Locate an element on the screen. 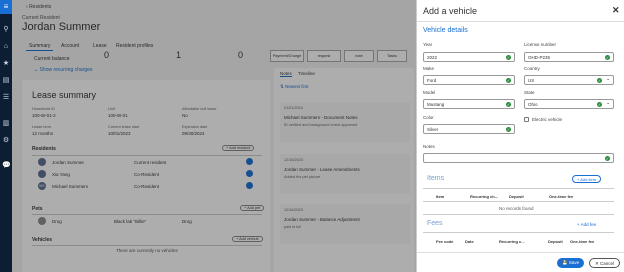  add-fee-label: Add fee is located at coordinates (588, 224).